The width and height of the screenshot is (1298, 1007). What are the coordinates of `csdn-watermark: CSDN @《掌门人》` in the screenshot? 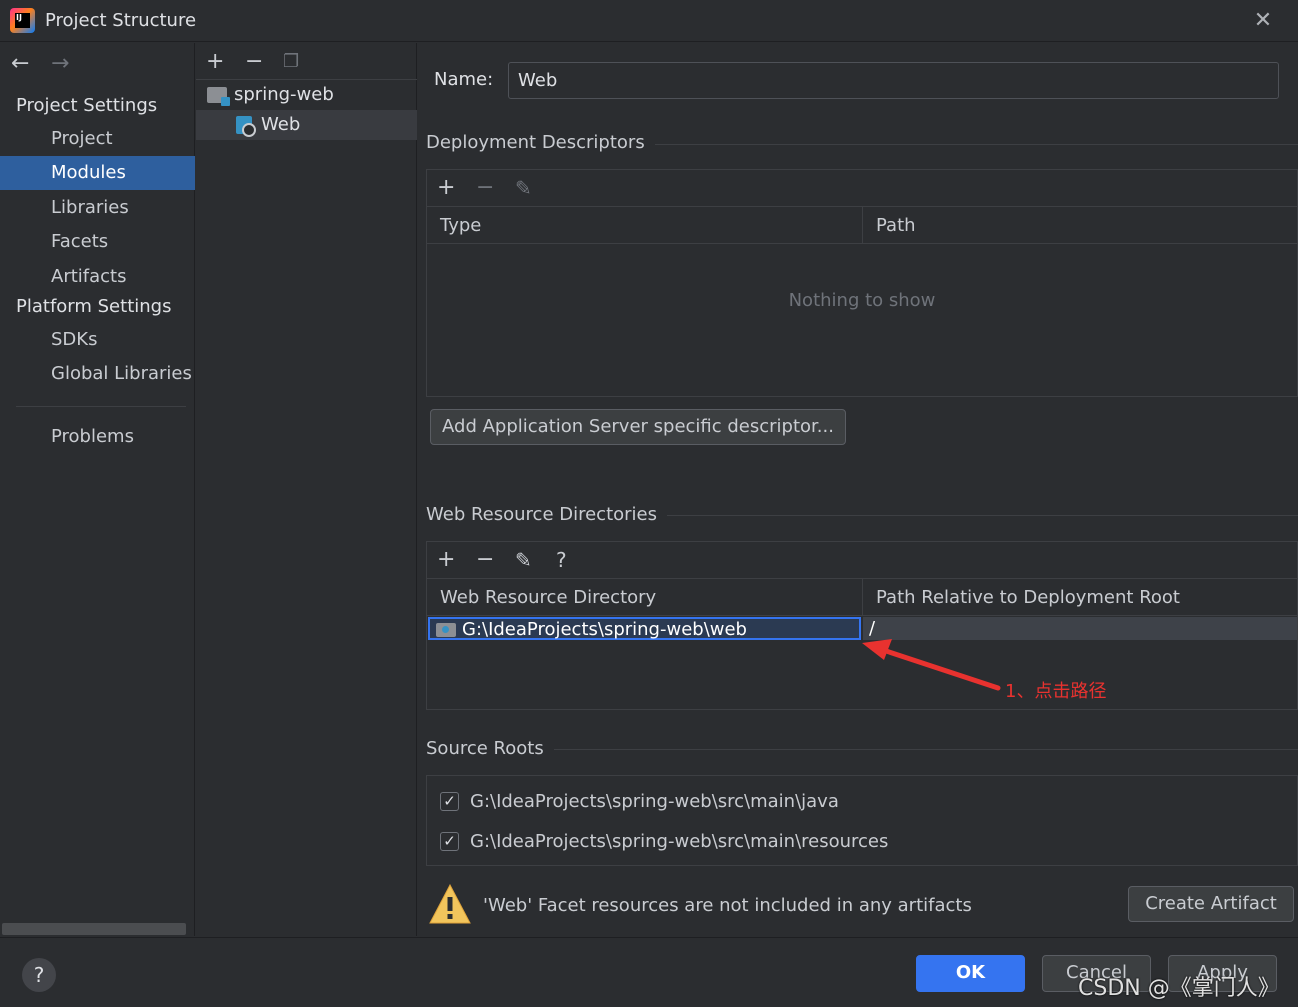 It's located at (1179, 988).